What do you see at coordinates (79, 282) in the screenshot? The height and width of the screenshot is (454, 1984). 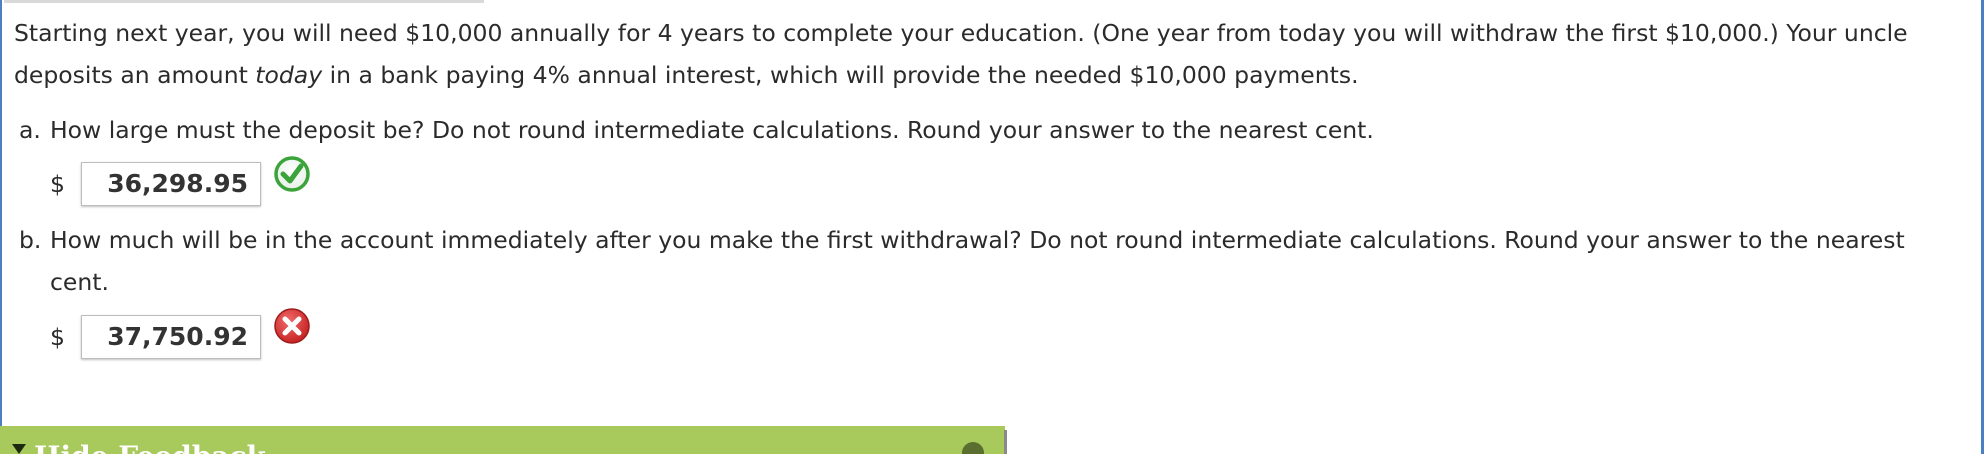 I see `part-b-prompt-continued: cent.` at bounding box center [79, 282].